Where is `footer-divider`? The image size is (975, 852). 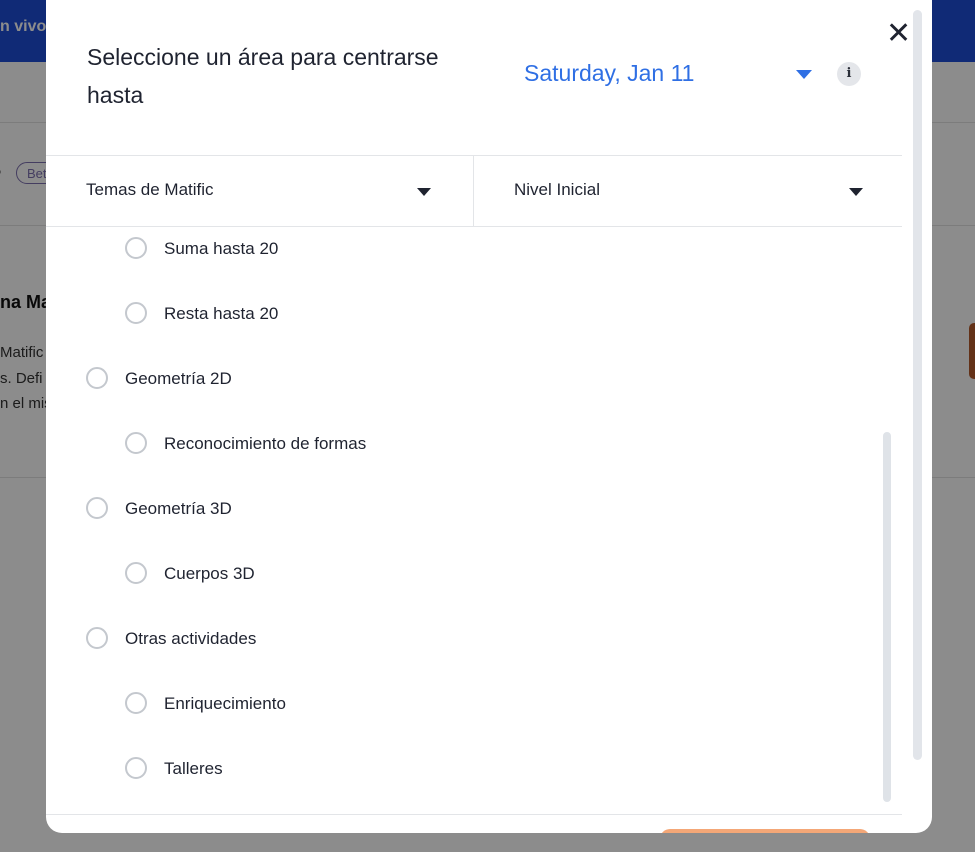 footer-divider is located at coordinates (474, 814).